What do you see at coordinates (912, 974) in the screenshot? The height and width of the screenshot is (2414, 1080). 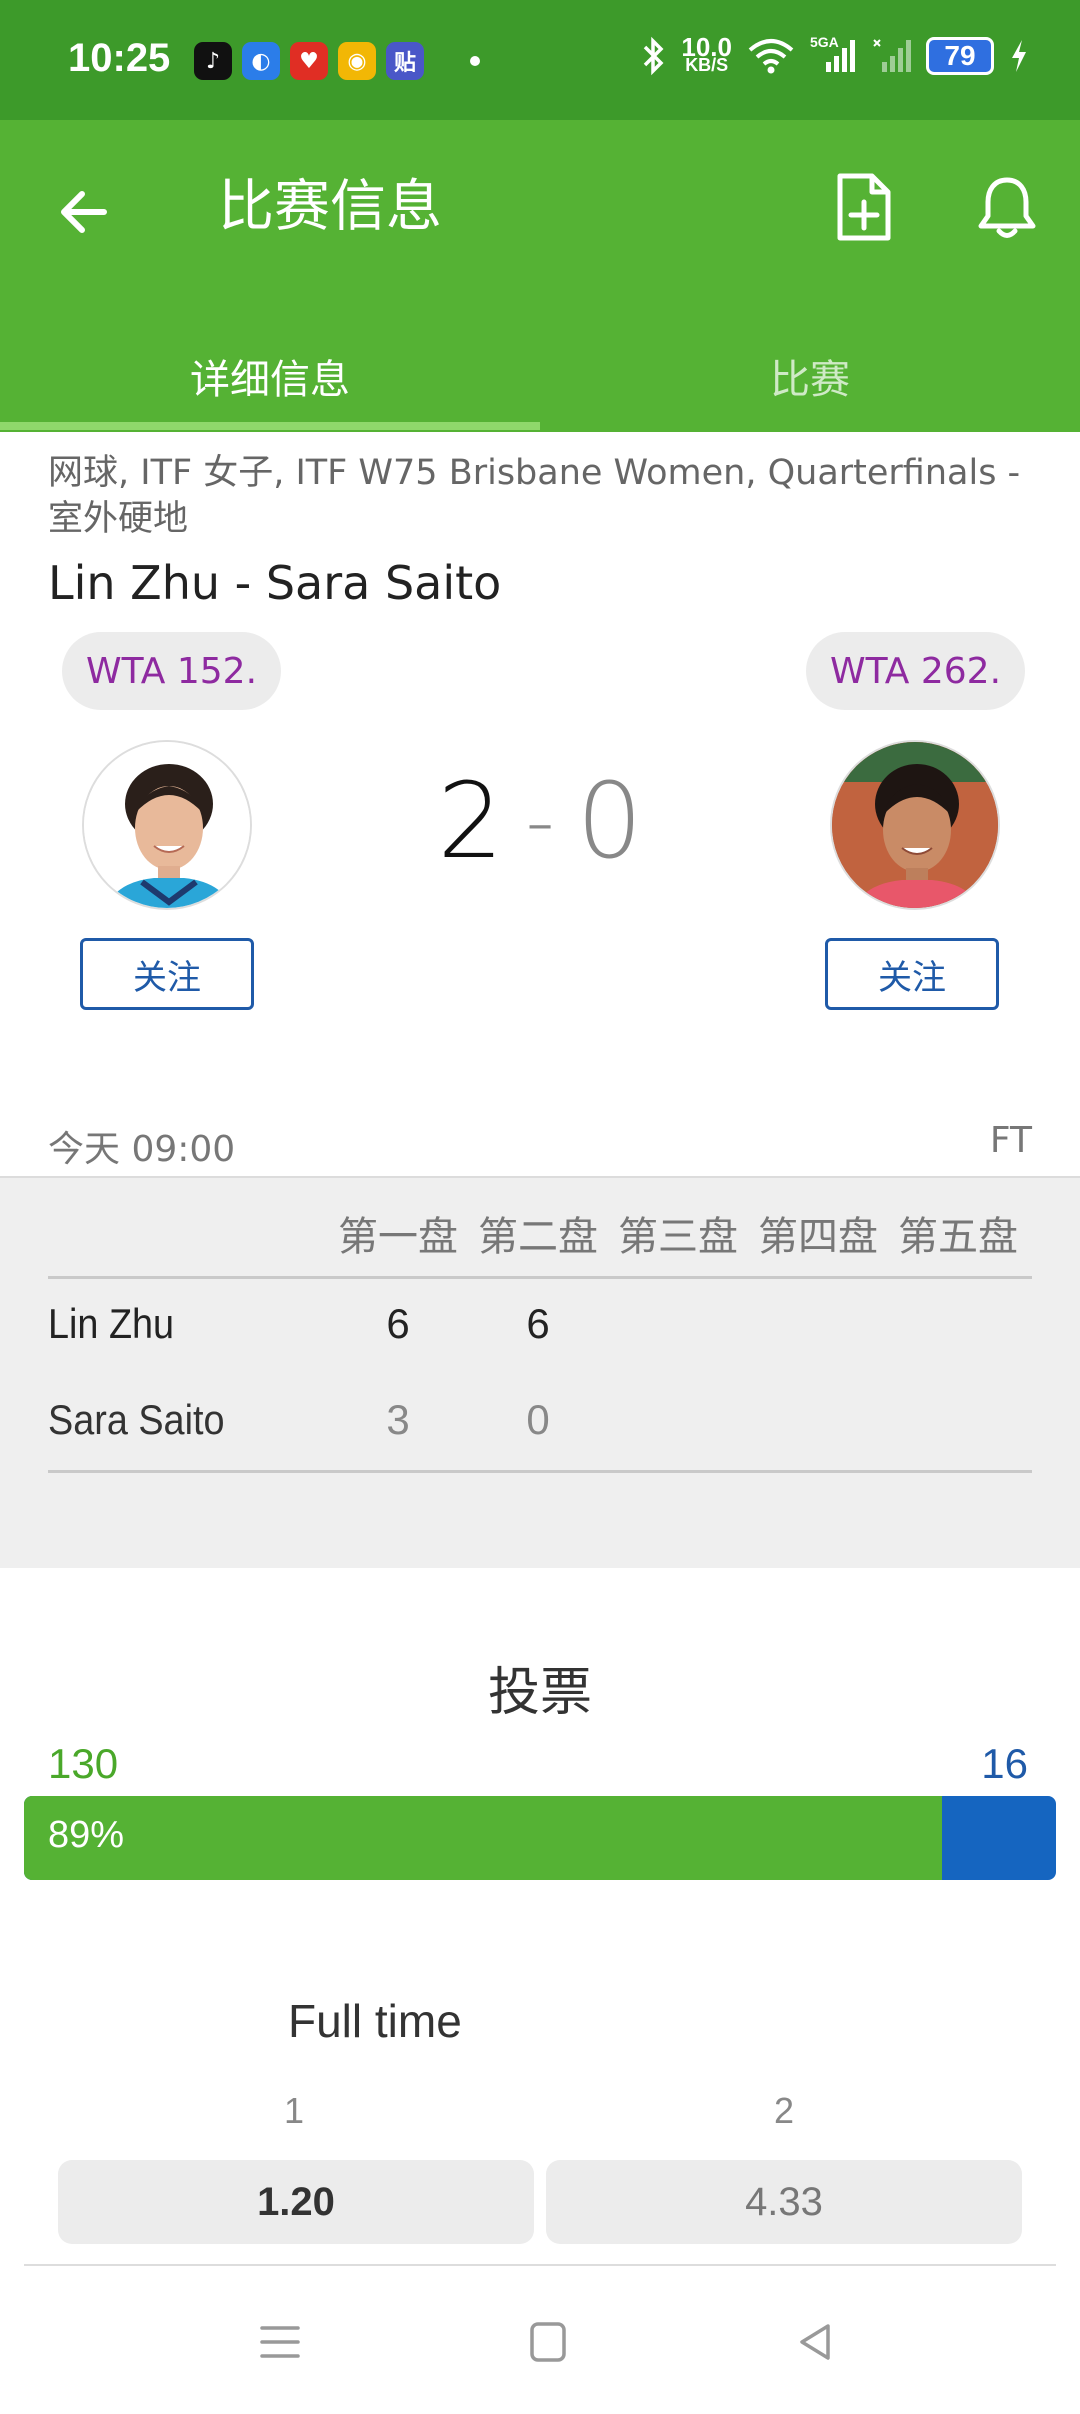 I see `follow-away-button: 关注` at bounding box center [912, 974].